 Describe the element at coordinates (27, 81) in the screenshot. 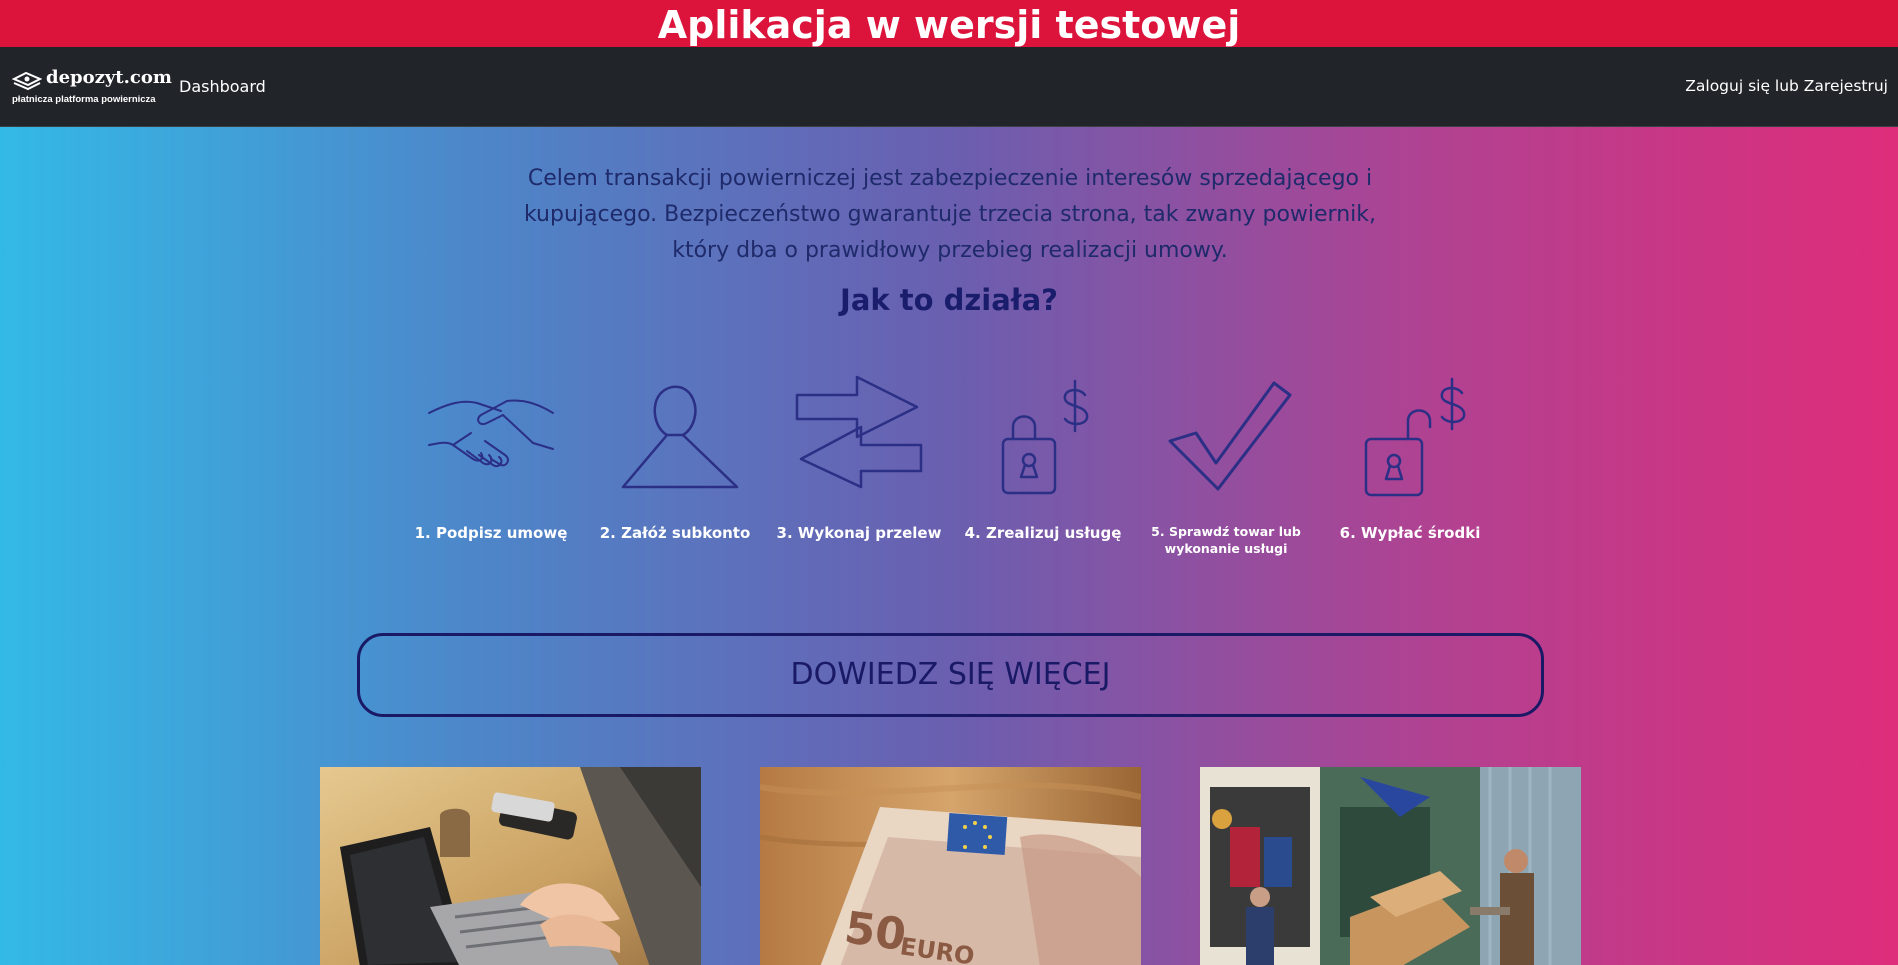

I see `money-stack-icon` at that location.